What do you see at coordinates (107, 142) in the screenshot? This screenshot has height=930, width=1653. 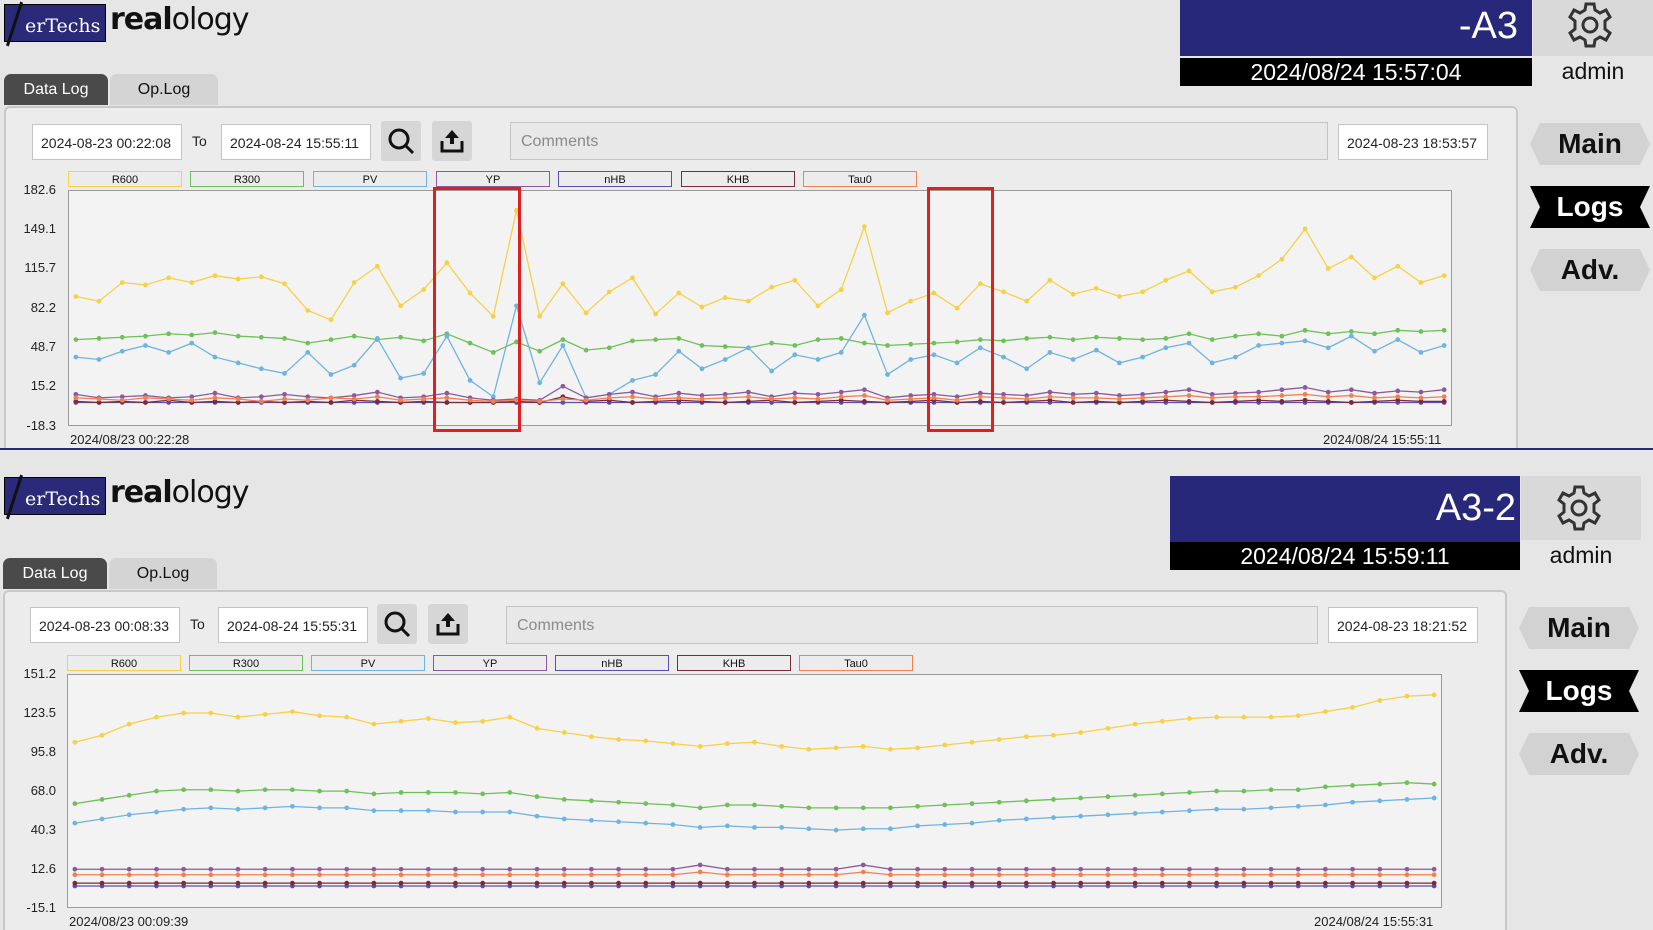 I see `start-date-field: 2024-08-23 00:22:08` at bounding box center [107, 142].